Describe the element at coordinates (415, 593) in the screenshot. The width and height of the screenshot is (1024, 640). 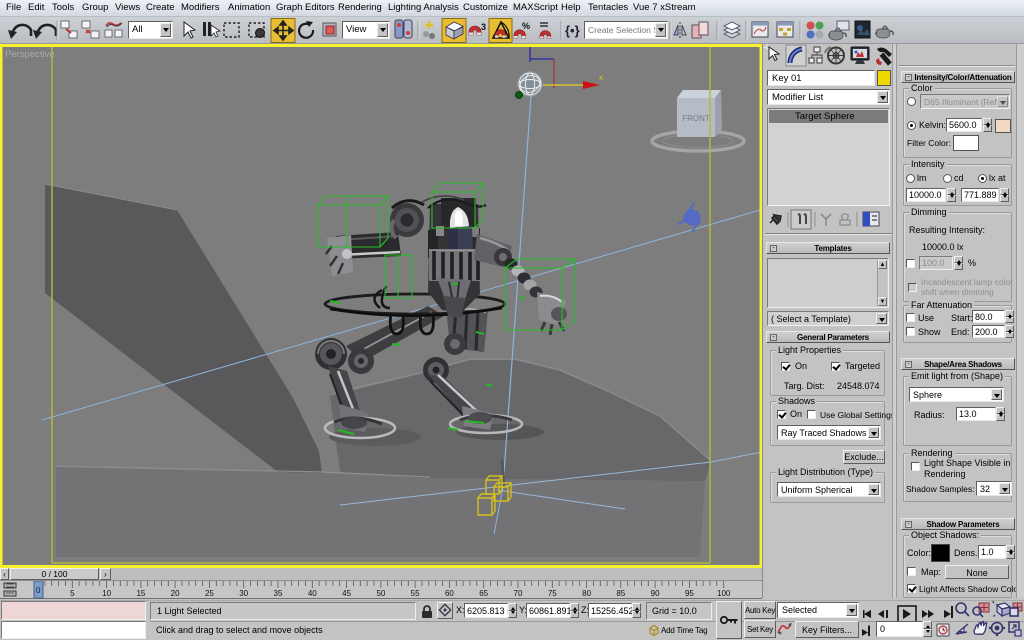
I see `svg-text: 55` at that location.